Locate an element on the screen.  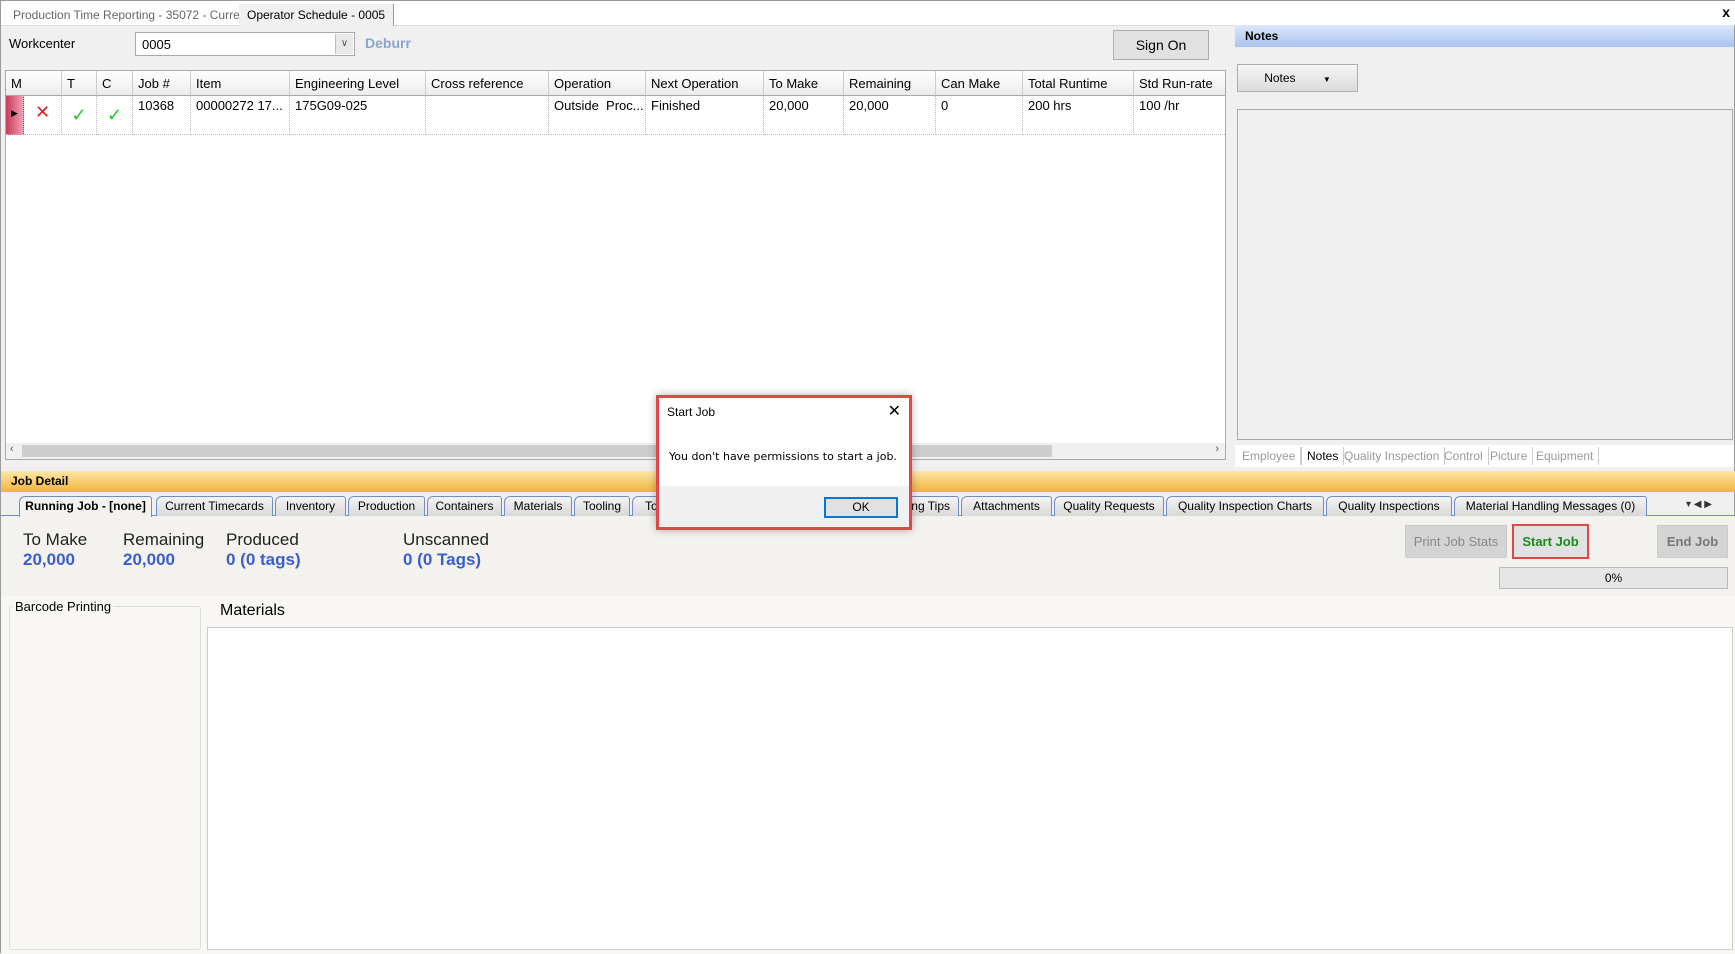
header-t: T is located at coordinates (79, 83).